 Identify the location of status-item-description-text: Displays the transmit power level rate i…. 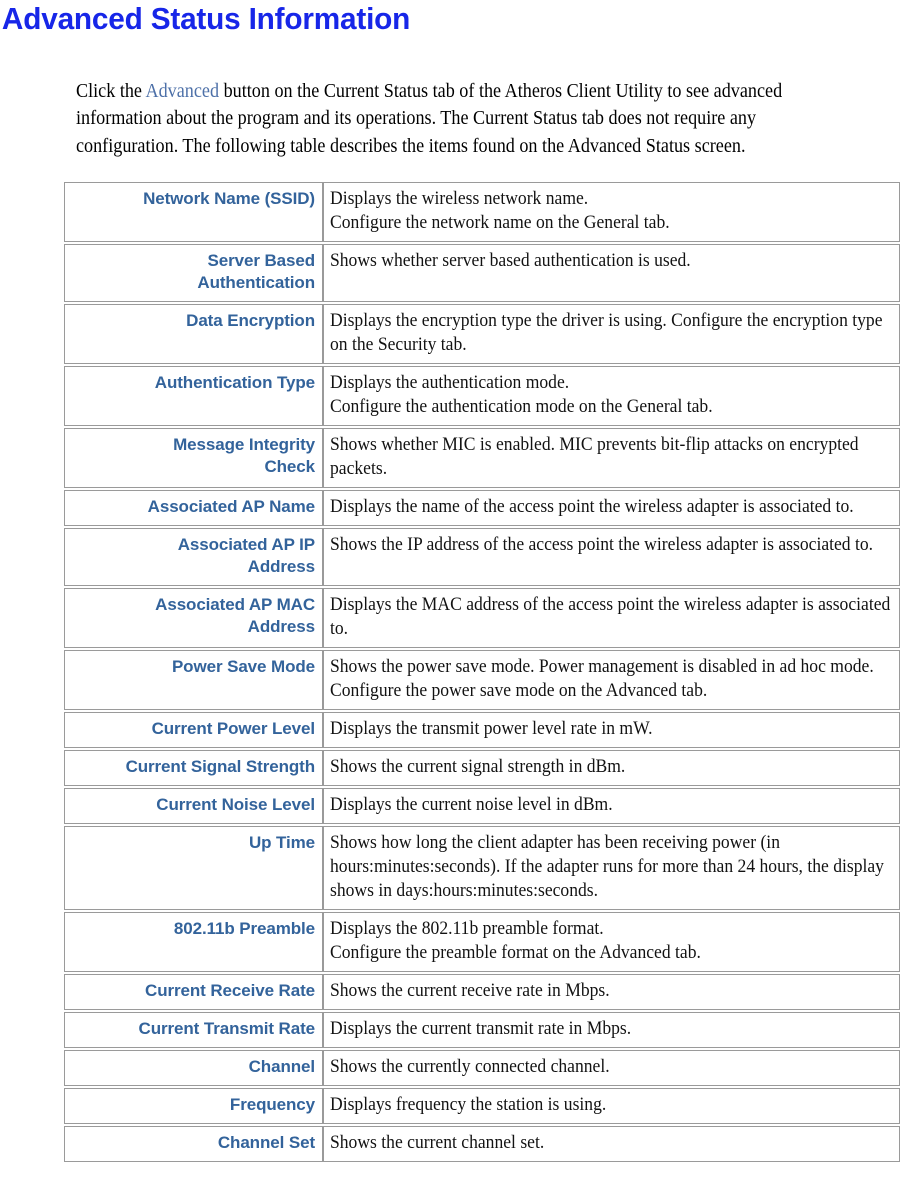
(491, 729).